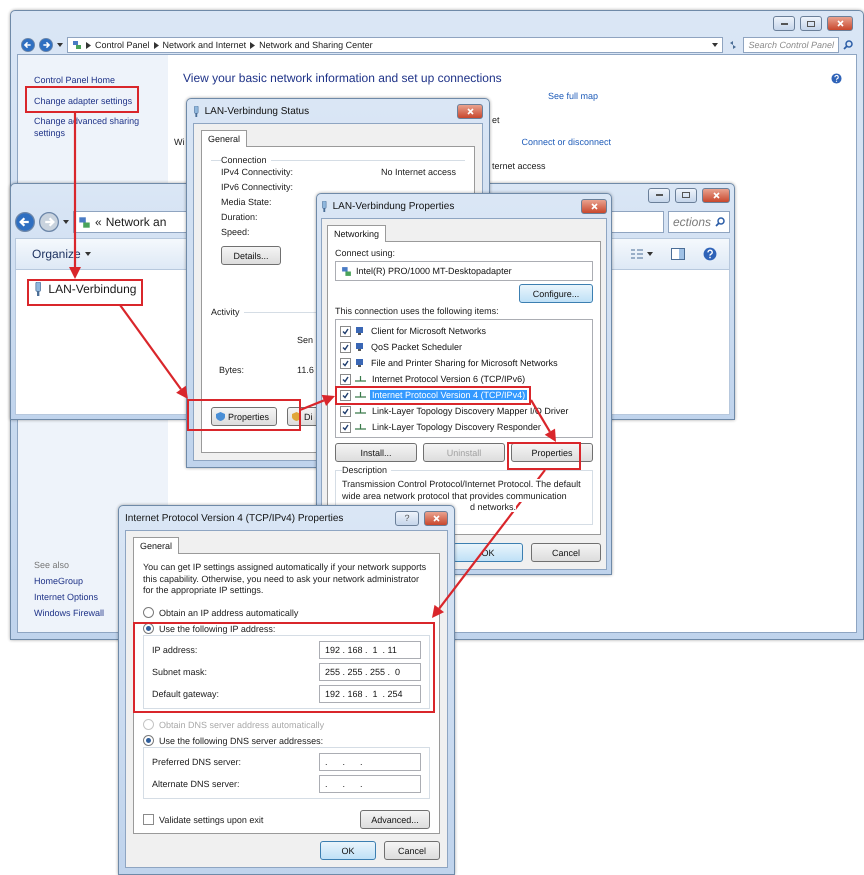  Describe the element at coordinates (217, 629) in the screenshot. I see `radio-label: Use the following IP address:` at that location.